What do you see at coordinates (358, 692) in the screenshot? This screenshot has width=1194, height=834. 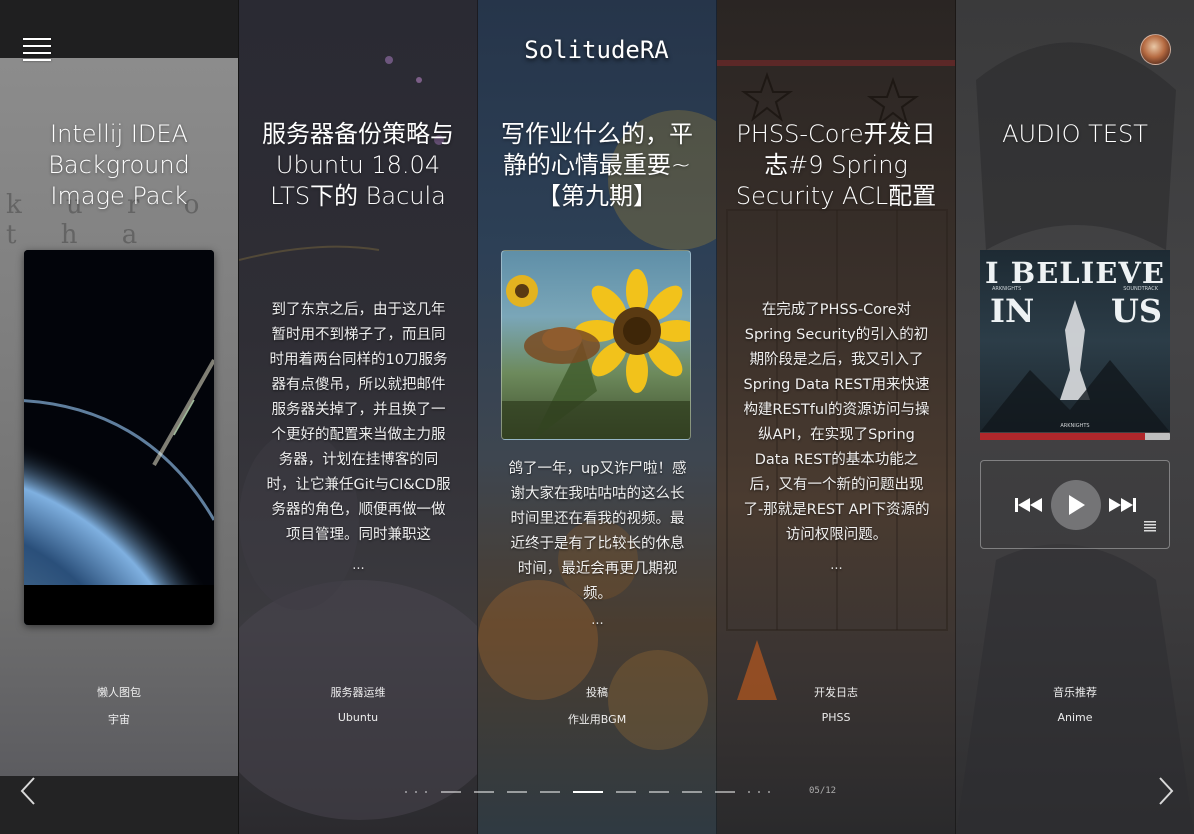 I see `post-category: 服务器运维` at bounding box center [358, 692].